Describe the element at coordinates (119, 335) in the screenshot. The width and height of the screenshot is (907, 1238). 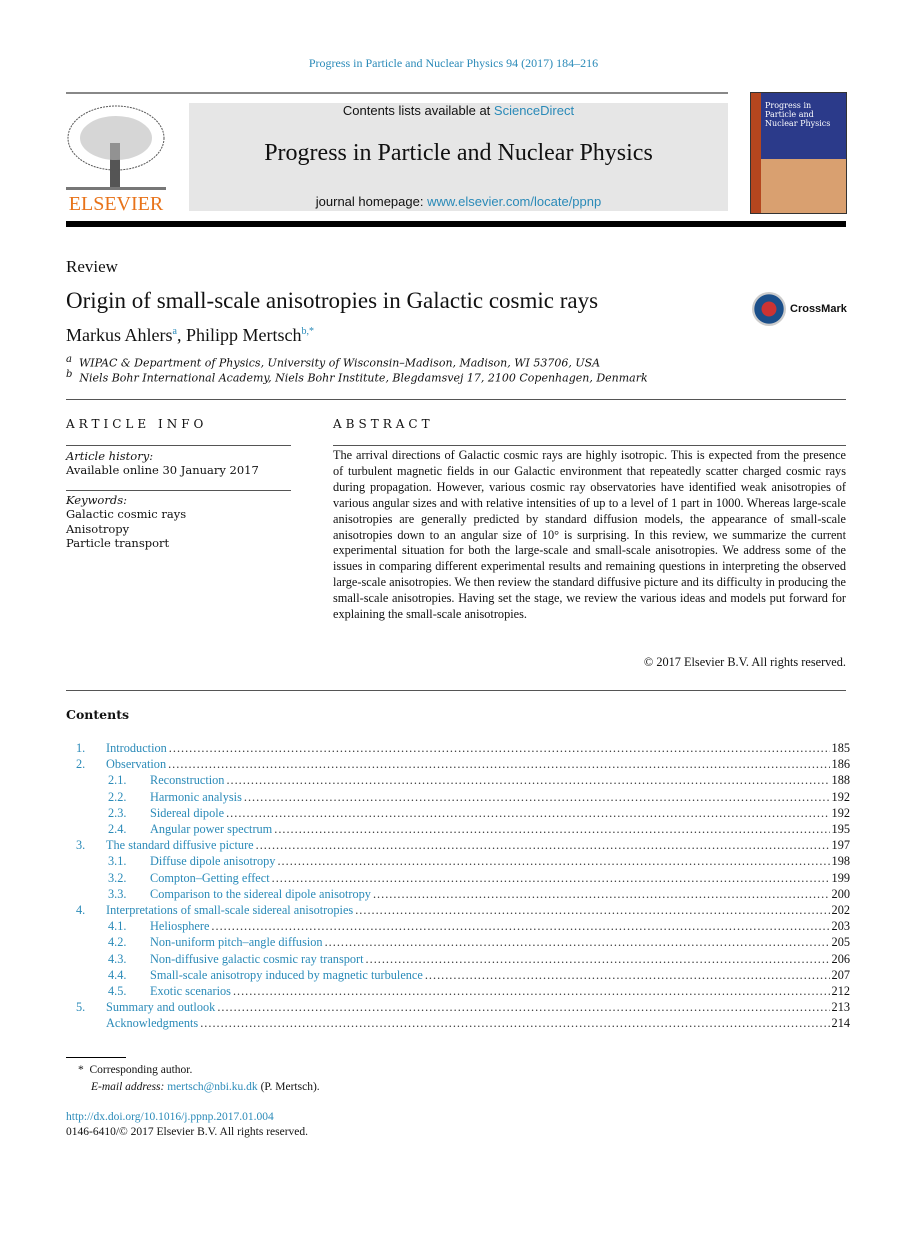
I see `author-name: Markus Ahlers` at that location.